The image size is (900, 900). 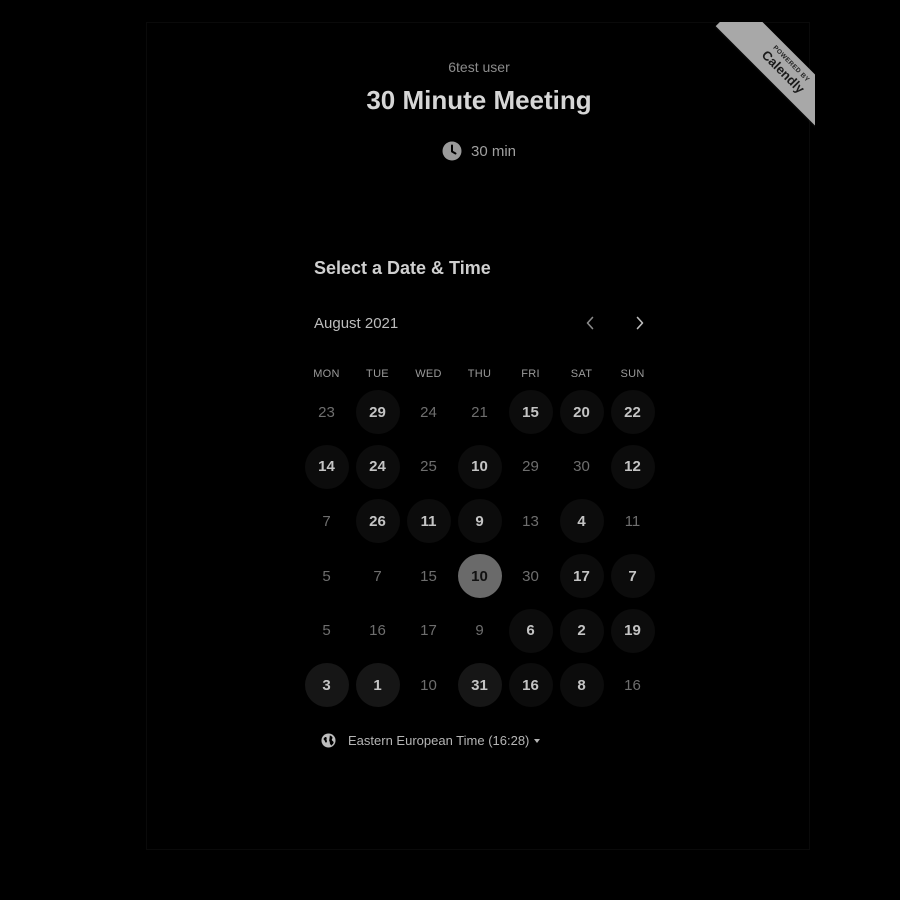 I want to click on calendar-day-cell: 6, so click(x=530, y=630).